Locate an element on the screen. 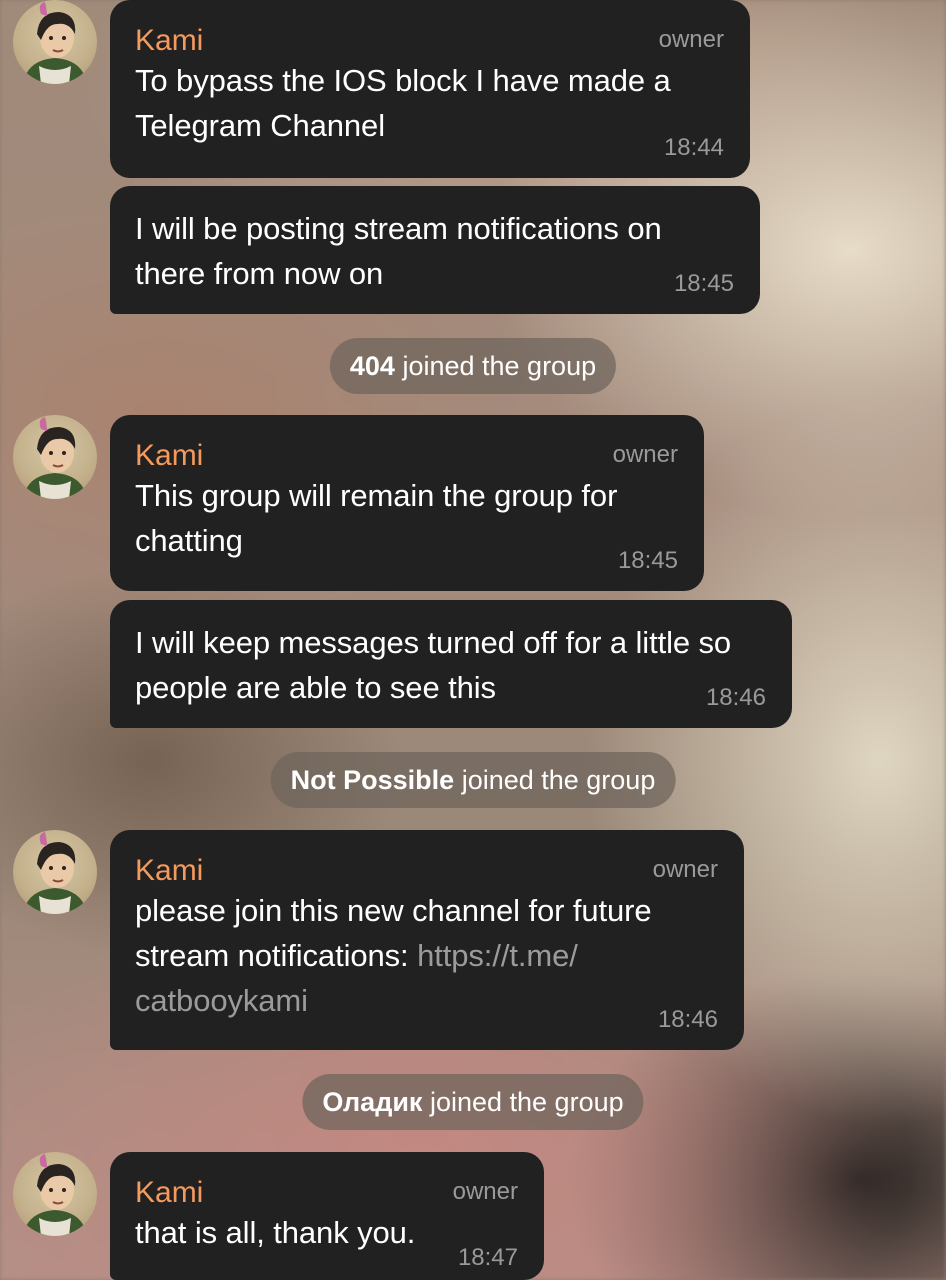  service-message: Оладик joined the group is located at coordinates (473, 1102).